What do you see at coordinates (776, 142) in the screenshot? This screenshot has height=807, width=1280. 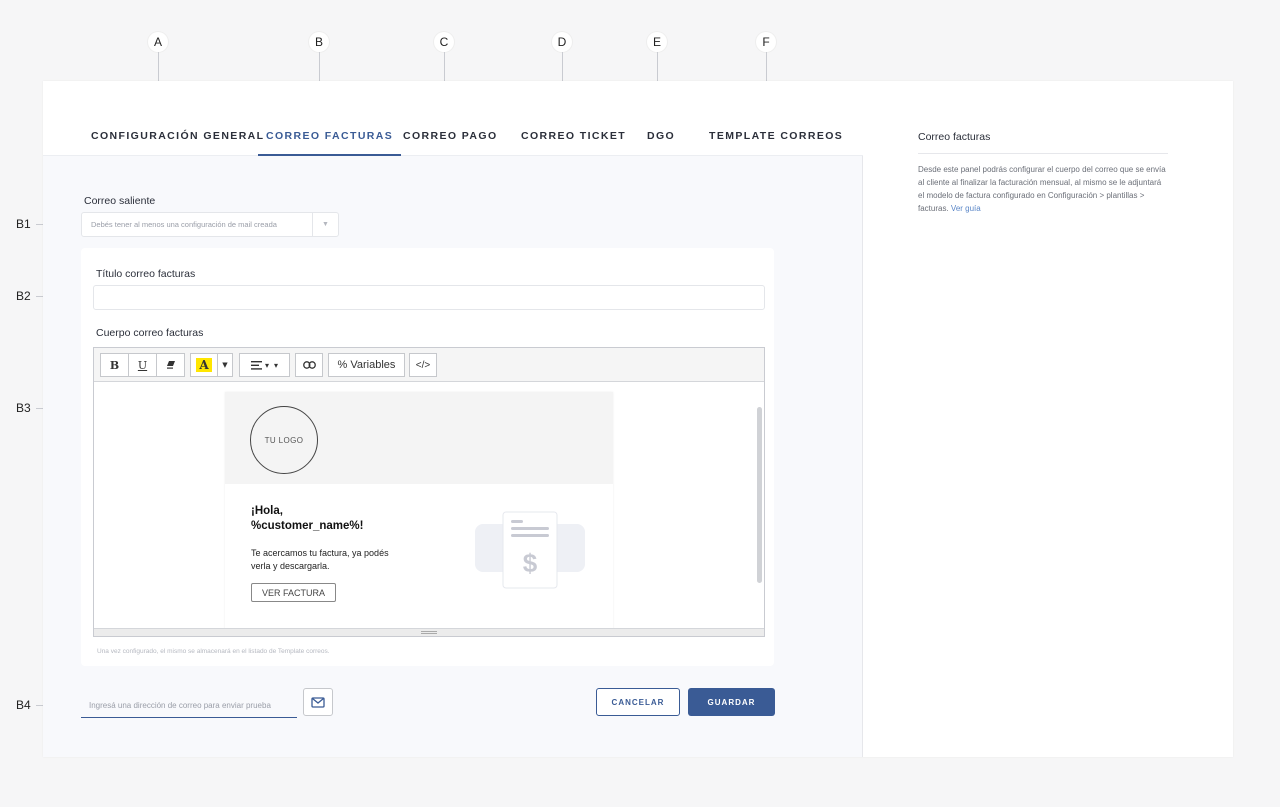 I see `tab-template-correos: TEMPLATE CORREOS` at bounding box center [776, 142].